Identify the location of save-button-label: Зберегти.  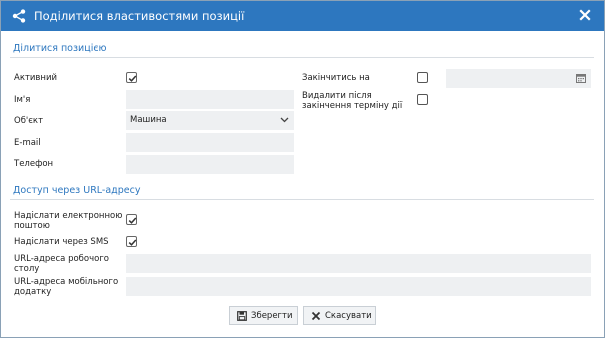
(272, 316).